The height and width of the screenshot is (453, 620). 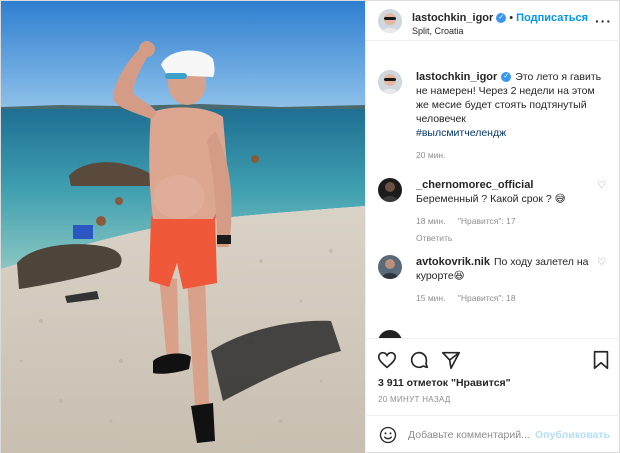 What do you see at coordinates (452, 18) in the screenshot?
I see `author-username: lastochkin_igor` at bounding box center [452, 18].